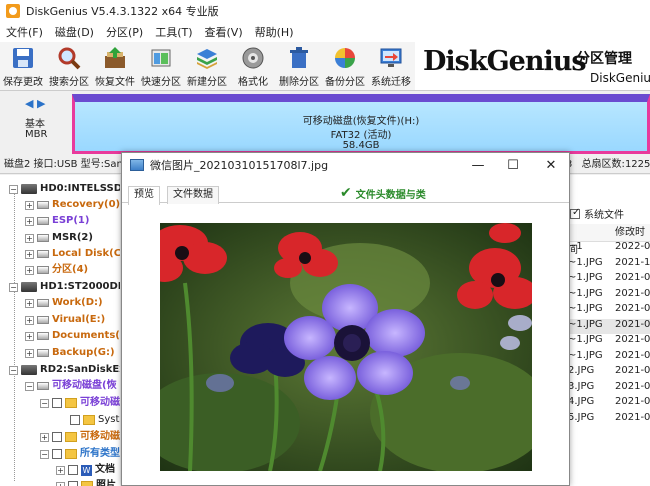 This screenshot has height=486, width=650. I want to click on system-files-filter: ✓ 系统文件, so click(597, 213).